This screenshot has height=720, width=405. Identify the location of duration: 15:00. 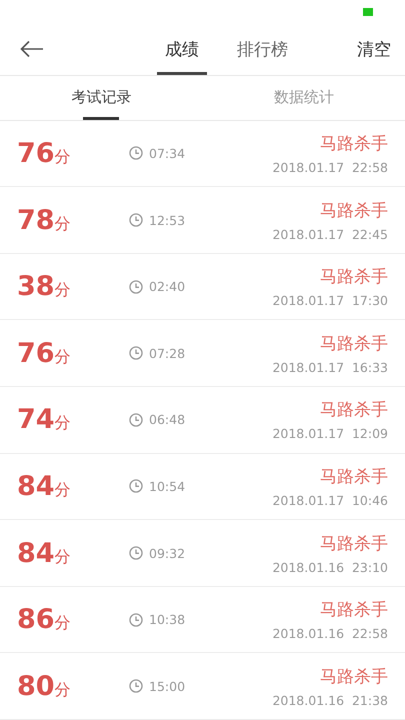
(167, 686).